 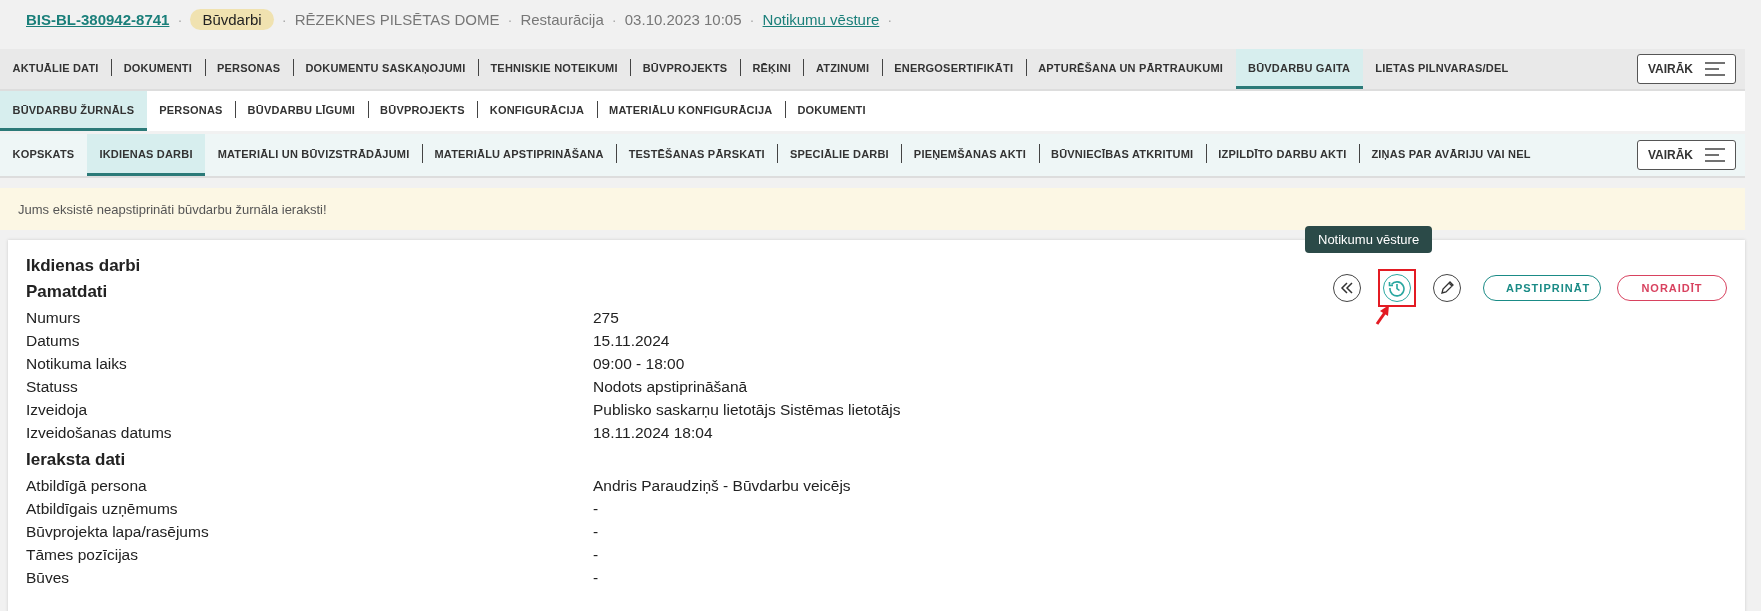 What do you see at coordinates (102, 509) in the screenshot?
I see `field-label: Atbildīgais uzņēmums` at bounding box center [102, 509].